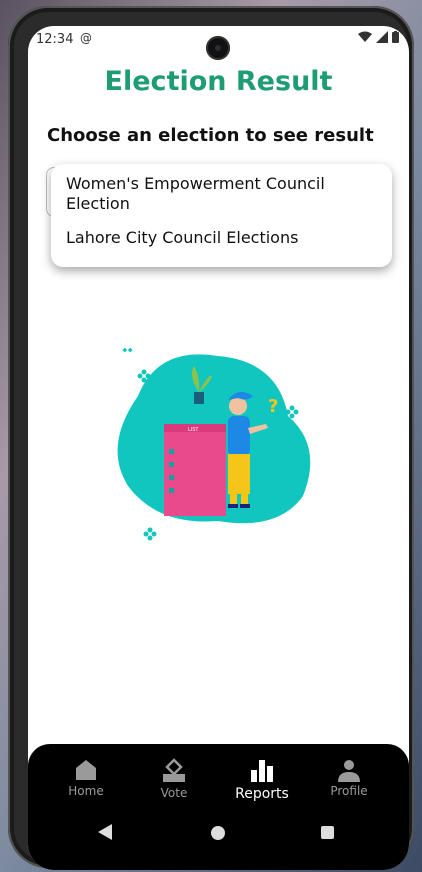  What do you see at coordinates (218, 807) in the screenshot?
I see `bottom-navigation: Home Vote Reports Profile` at bounding box center [218, 807].